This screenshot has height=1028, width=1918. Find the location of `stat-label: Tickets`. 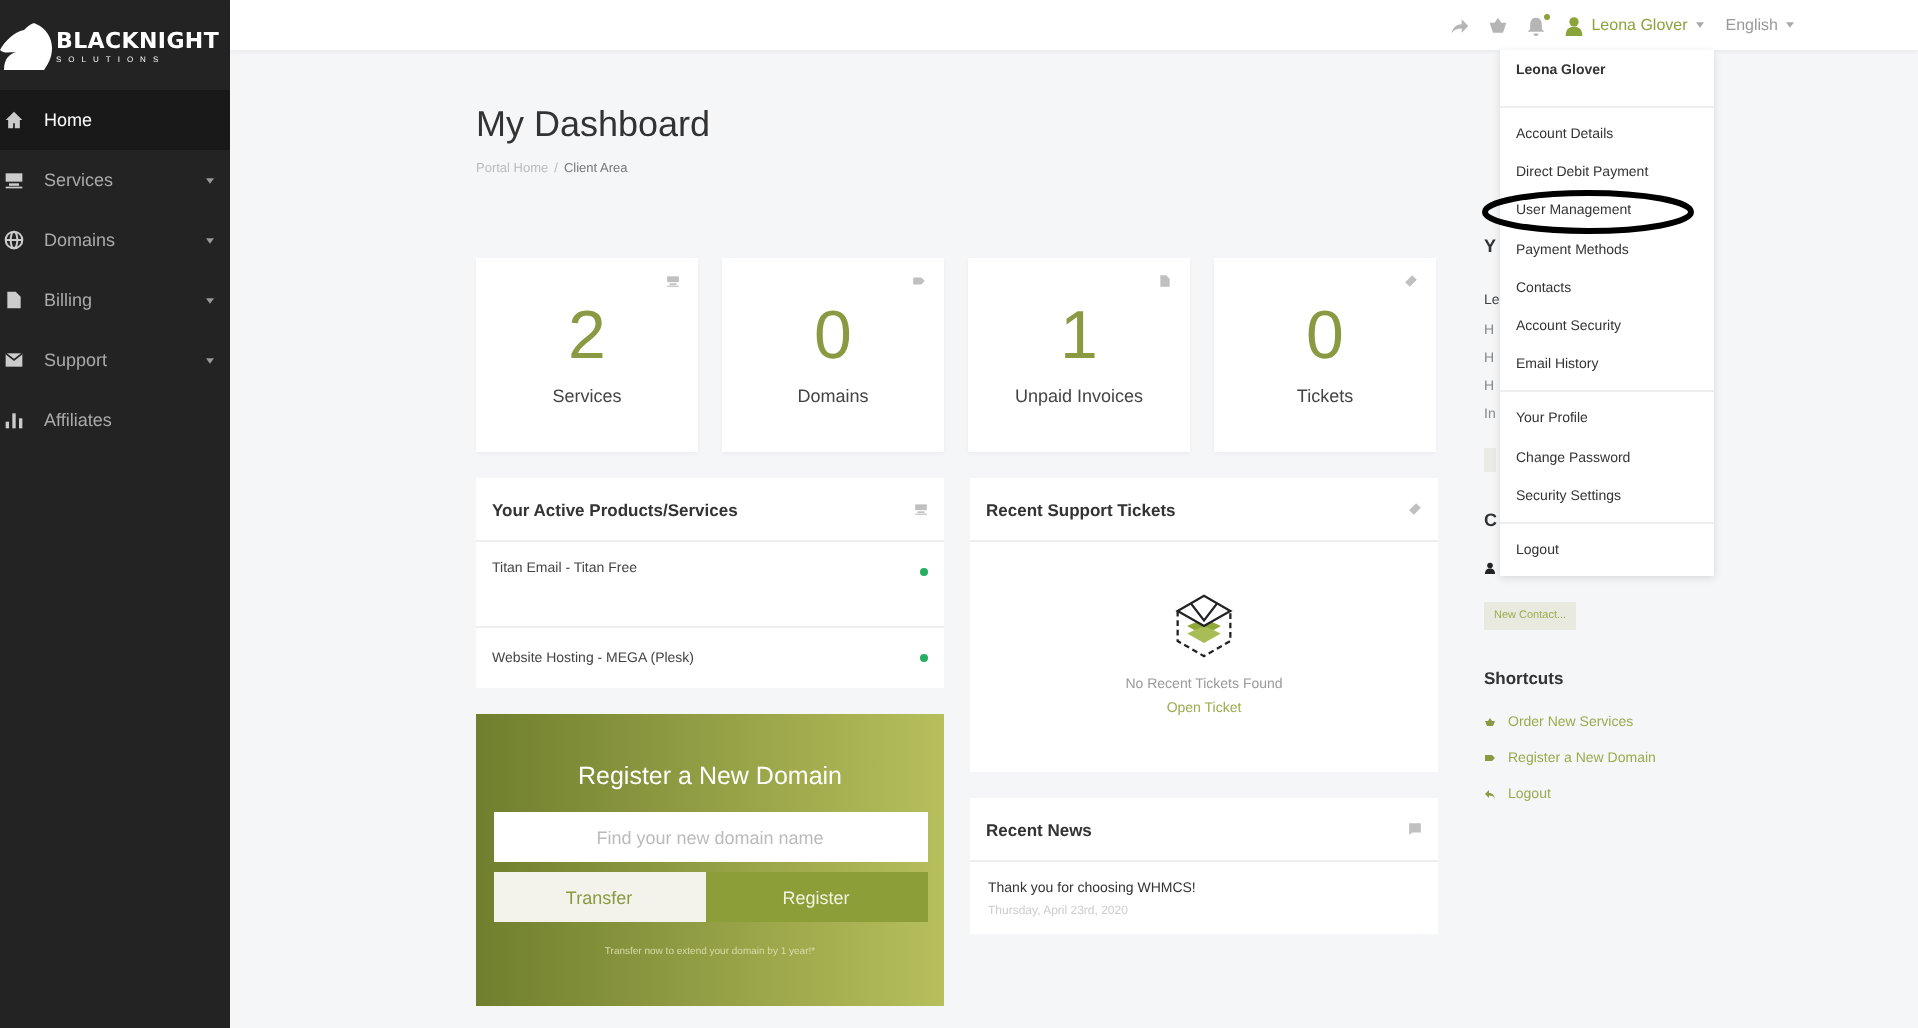

stat-label: Tickets is located at coordinates (1325, 396).